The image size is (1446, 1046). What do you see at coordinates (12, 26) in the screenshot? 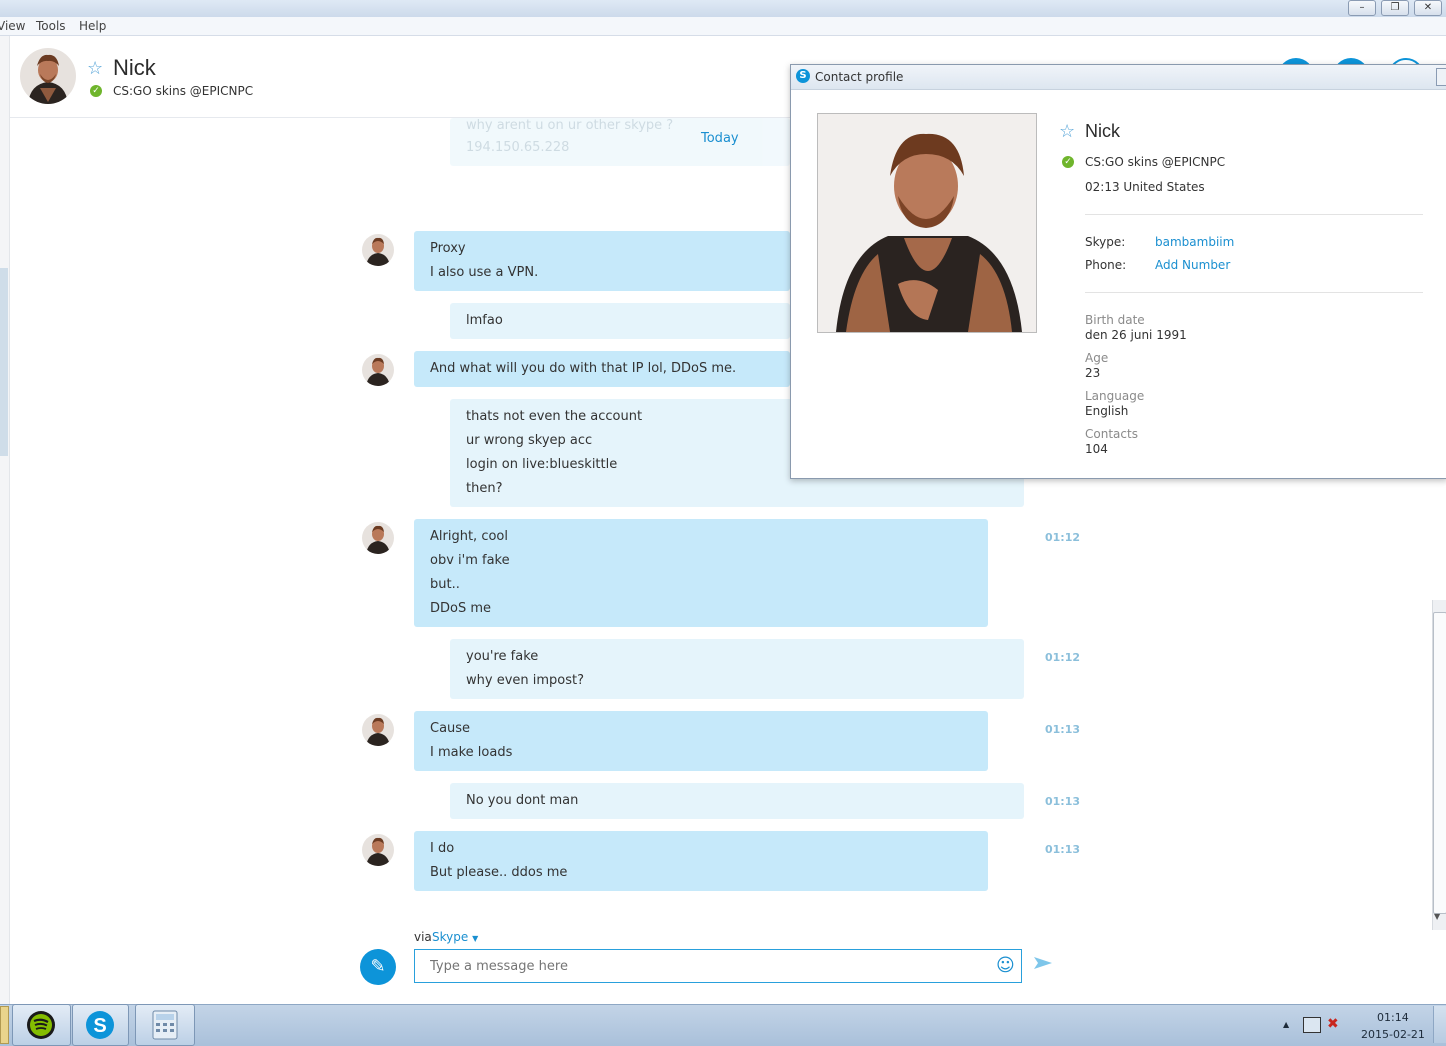
I see `menu-view: View` at bounding box center [12, 26].